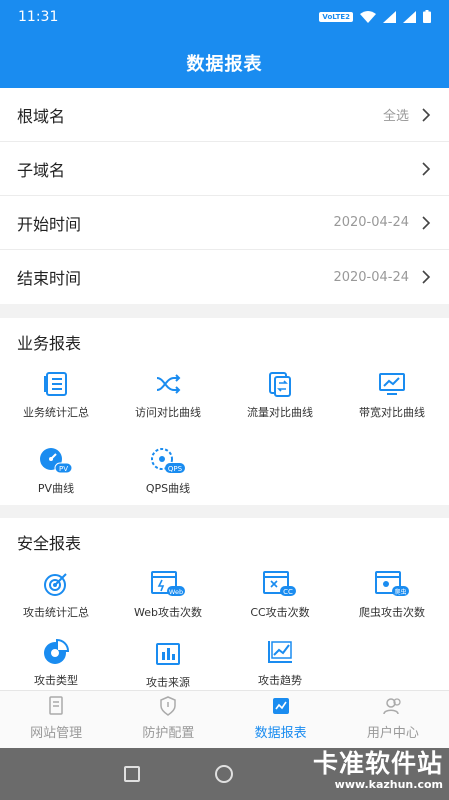  I want to click on shield-icon, so click(168, 706).